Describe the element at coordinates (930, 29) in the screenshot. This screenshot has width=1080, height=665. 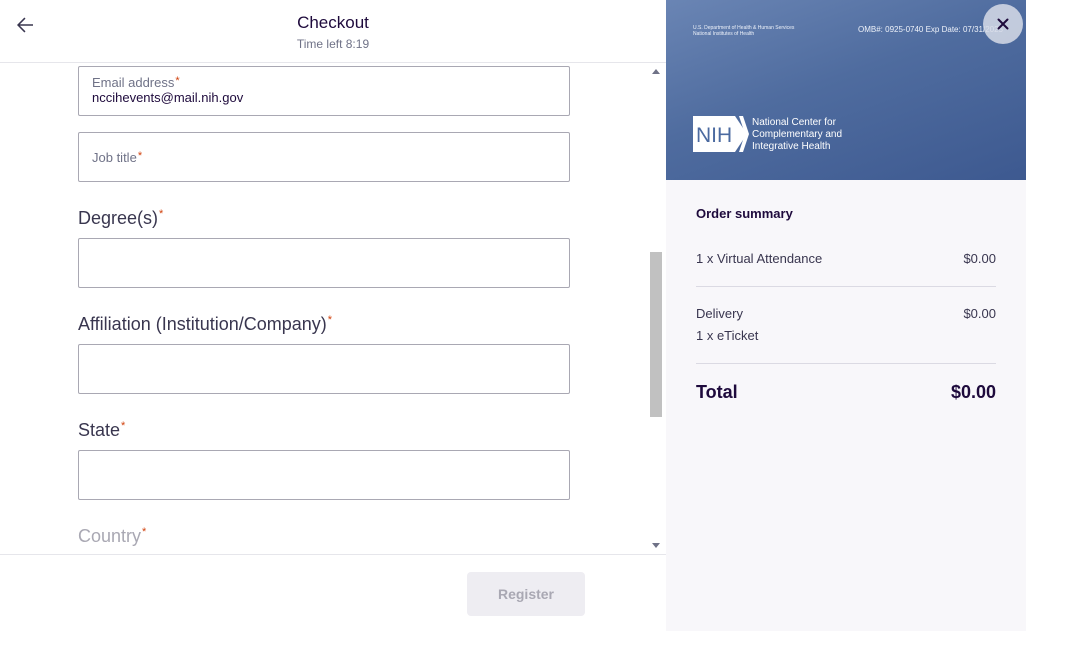
I see `omb-text: OMB#: 0925-0740 Exp Date: 07/31/2025` at that location.